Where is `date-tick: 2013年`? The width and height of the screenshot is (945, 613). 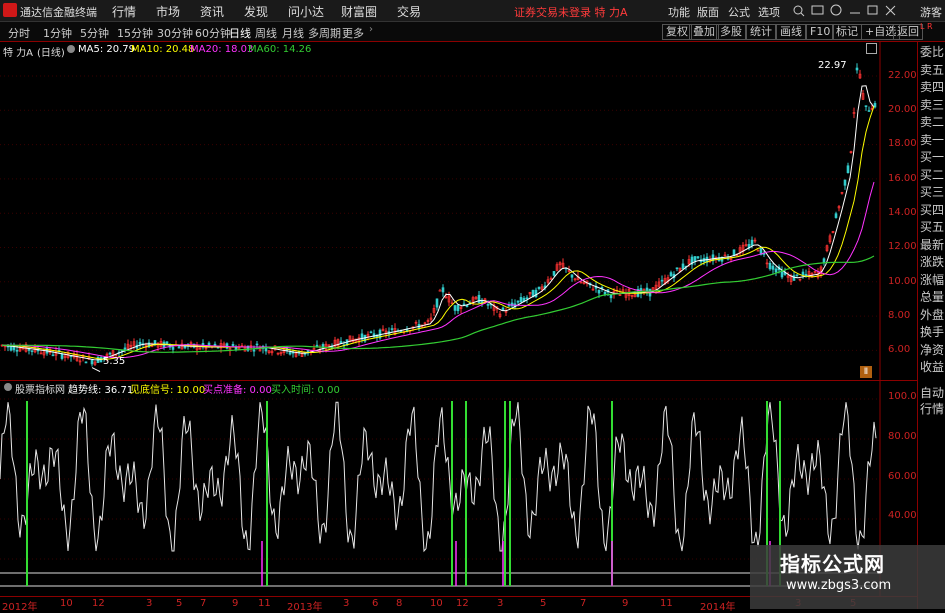
date-tick: 2013年 is located at coordinates (305, 607).